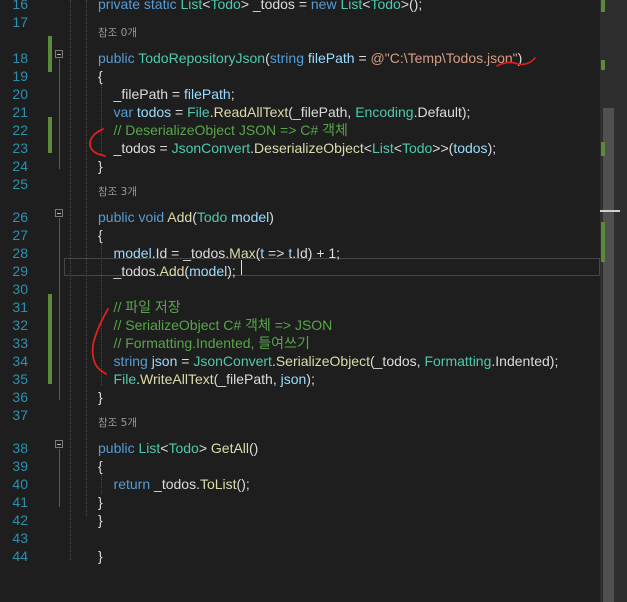 Image resolution: width=627 pixels, height=602 pixels. Describe the element at coordinates (202, 58) in the screenshot. I see `code-token: TodoRepositoryJson` at that location.